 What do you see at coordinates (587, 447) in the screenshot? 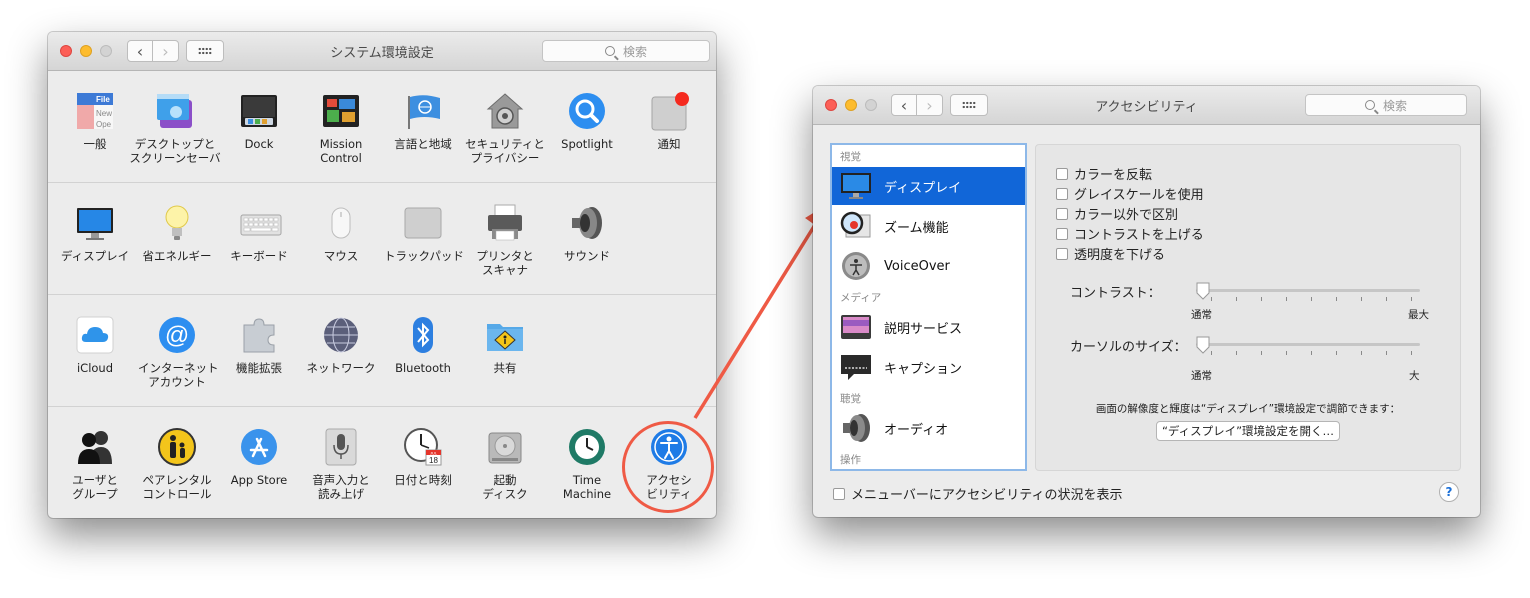
I see `time-machine-icon` at bounding box center [587, 447].